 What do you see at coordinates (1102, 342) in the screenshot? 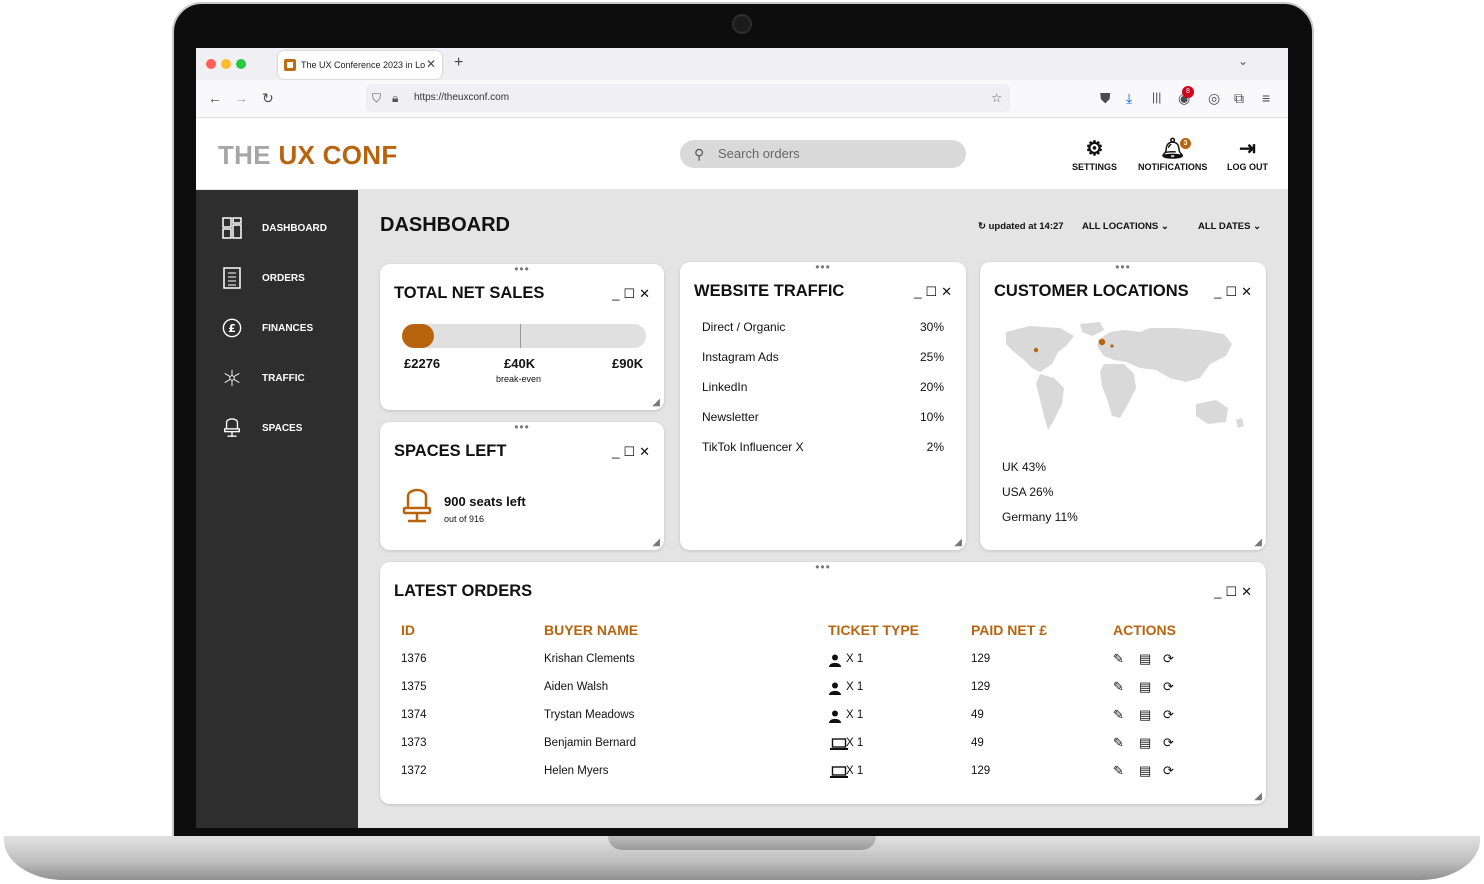
I see `location-dot-uk` at bounding box center [1102, 342].